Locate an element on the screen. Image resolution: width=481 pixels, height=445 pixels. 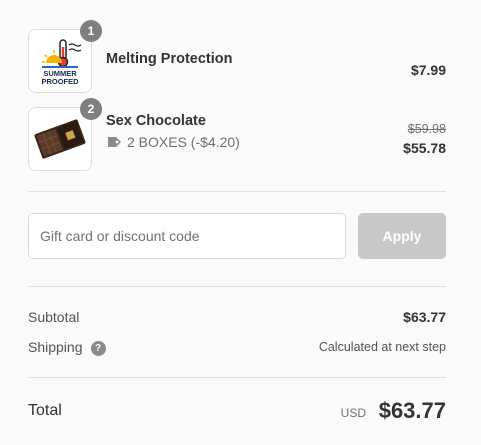
shipping-label: Shipping is located at coordinates (55, 347).